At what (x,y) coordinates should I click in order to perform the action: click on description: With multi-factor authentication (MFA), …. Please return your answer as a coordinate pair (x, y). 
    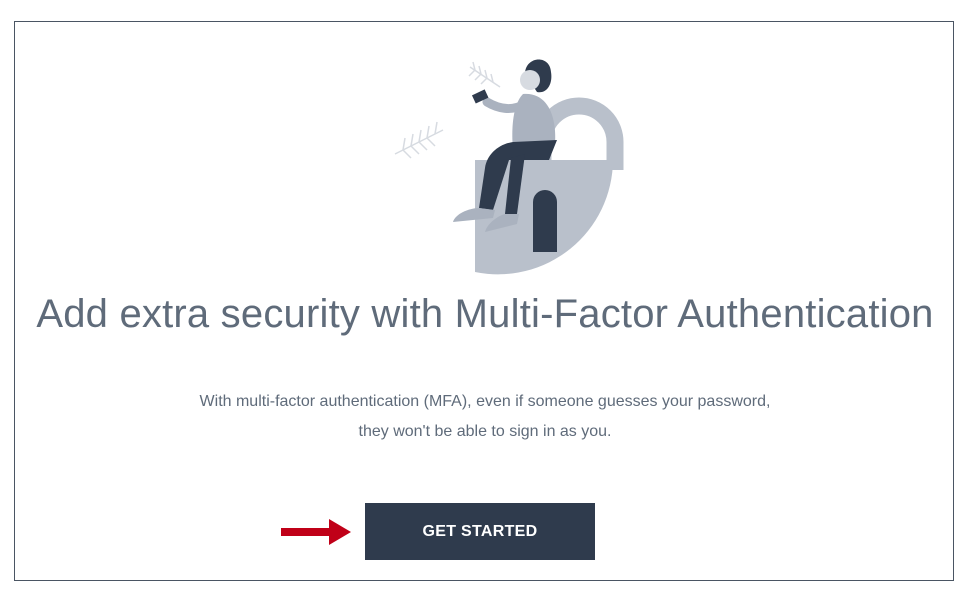
    Looking at the image, I should click on (485, 417).